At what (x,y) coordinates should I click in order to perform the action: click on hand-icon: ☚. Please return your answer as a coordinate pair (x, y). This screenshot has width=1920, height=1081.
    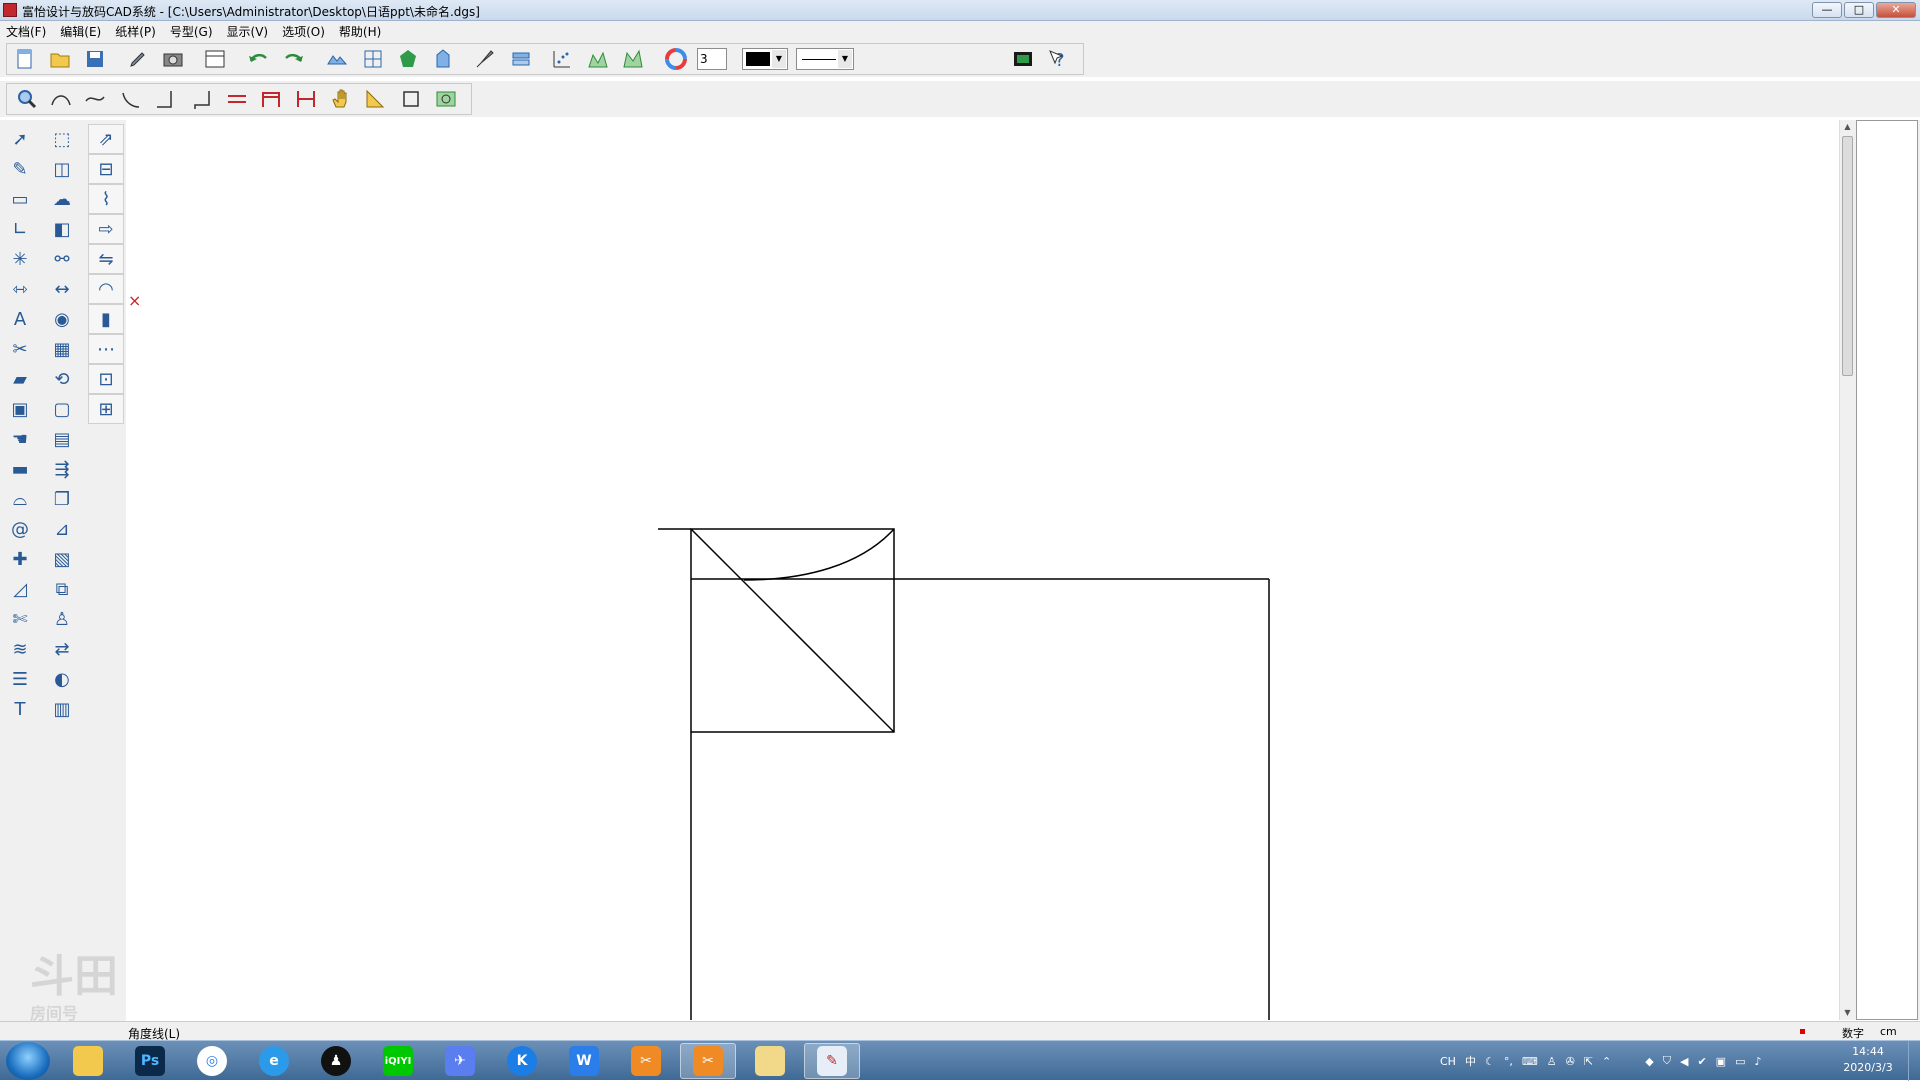
    Looking at the image, I should click on (20, 439).